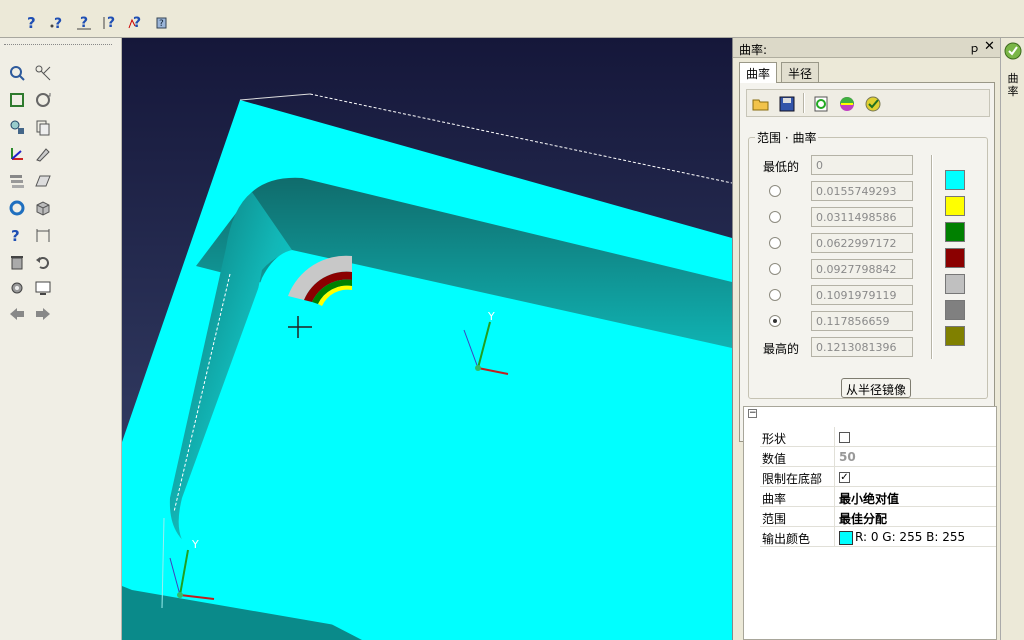 This screenshot has width=1024, height=640. Describe the element at coordinates (862, 217) in the screenshot. I see `value-field-2: 0.0311498586` at that location.